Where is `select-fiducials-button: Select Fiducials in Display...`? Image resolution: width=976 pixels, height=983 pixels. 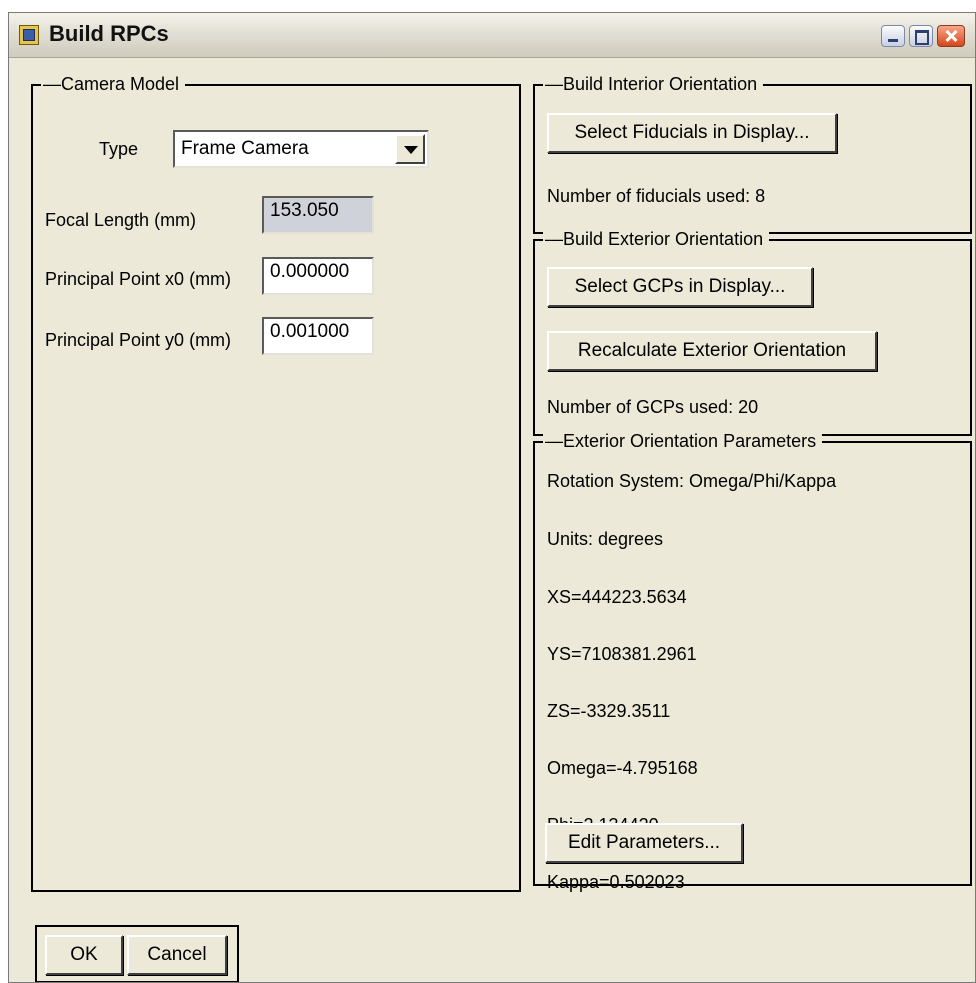
select-fiducials-button: Select Fiducials in Display... is located at coordinates (692, 133).